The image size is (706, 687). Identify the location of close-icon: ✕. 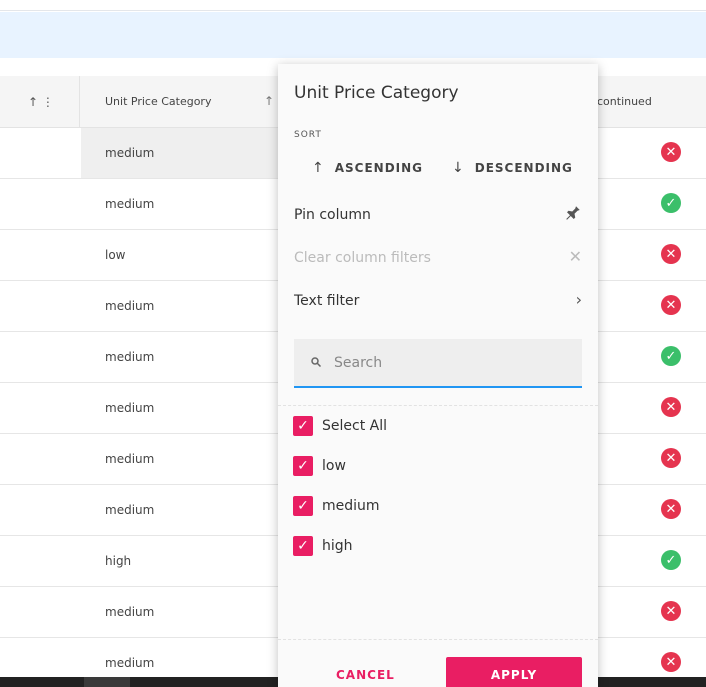
(575, 256).